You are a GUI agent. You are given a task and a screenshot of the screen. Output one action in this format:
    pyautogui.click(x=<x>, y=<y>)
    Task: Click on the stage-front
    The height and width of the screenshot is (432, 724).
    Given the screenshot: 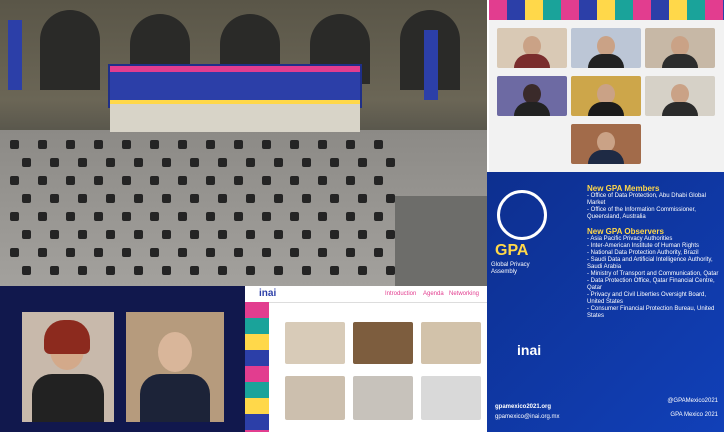 What is the action you would take?
    pyautogui.click(x=235, y=118)
    